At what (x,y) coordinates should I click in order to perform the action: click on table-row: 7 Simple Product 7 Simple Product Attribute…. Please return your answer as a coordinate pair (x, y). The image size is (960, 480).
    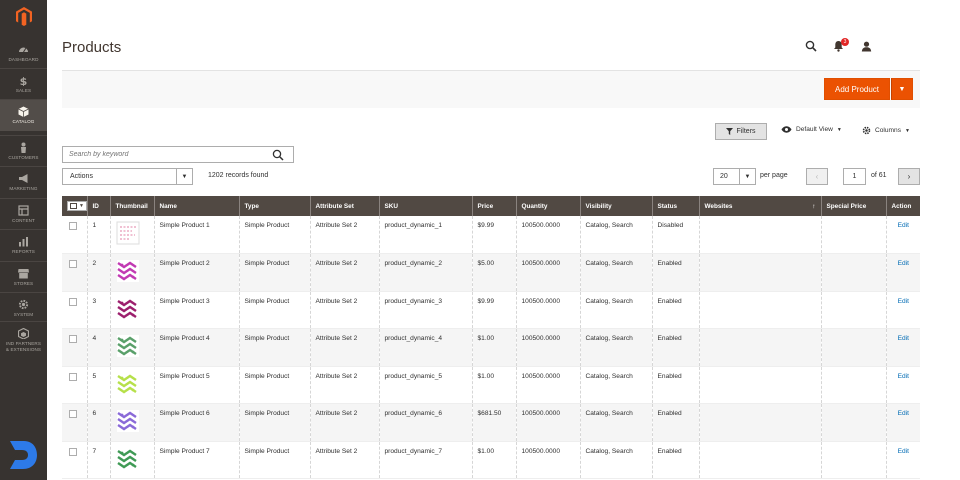
    Looking at the image, I should click on (491, 460).